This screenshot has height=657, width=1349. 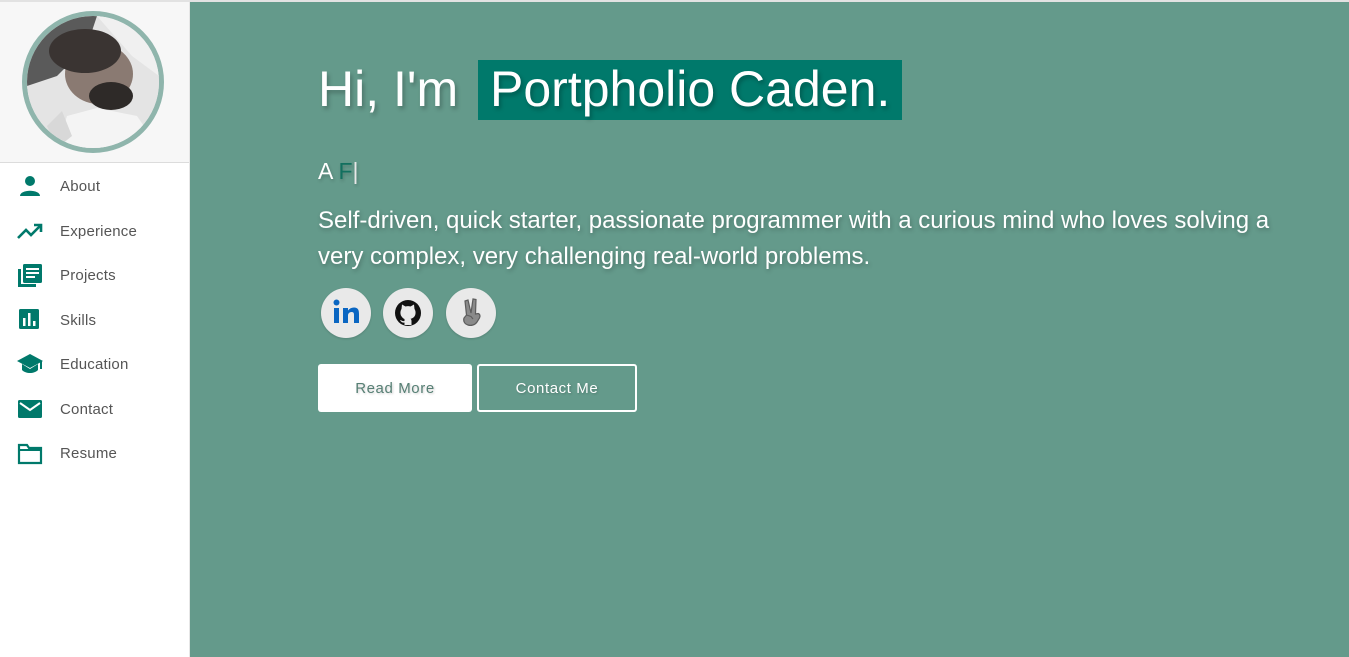 What do you see at coordinates (87, 409) in the screenshot?
I see `sidebar-item-label: Contact` at bounding box center [87, 409].